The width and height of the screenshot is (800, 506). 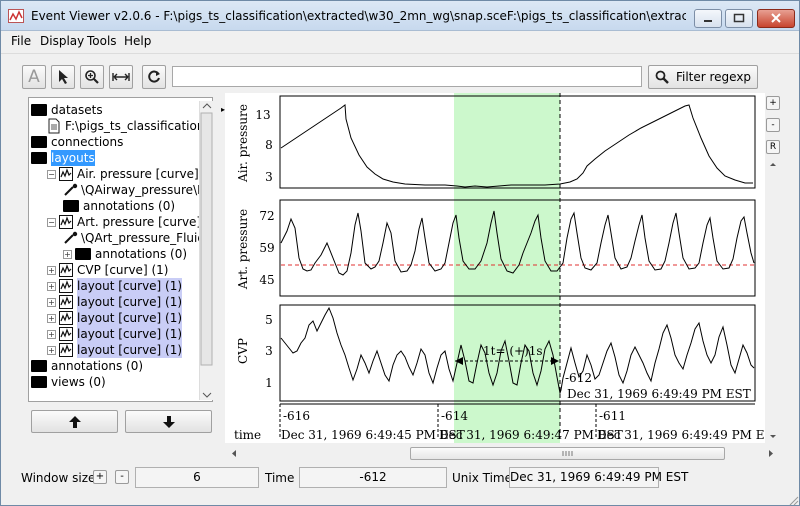 I want to click on air-pressure-axis-label: Air. pressure, so click(x=243, y=143).